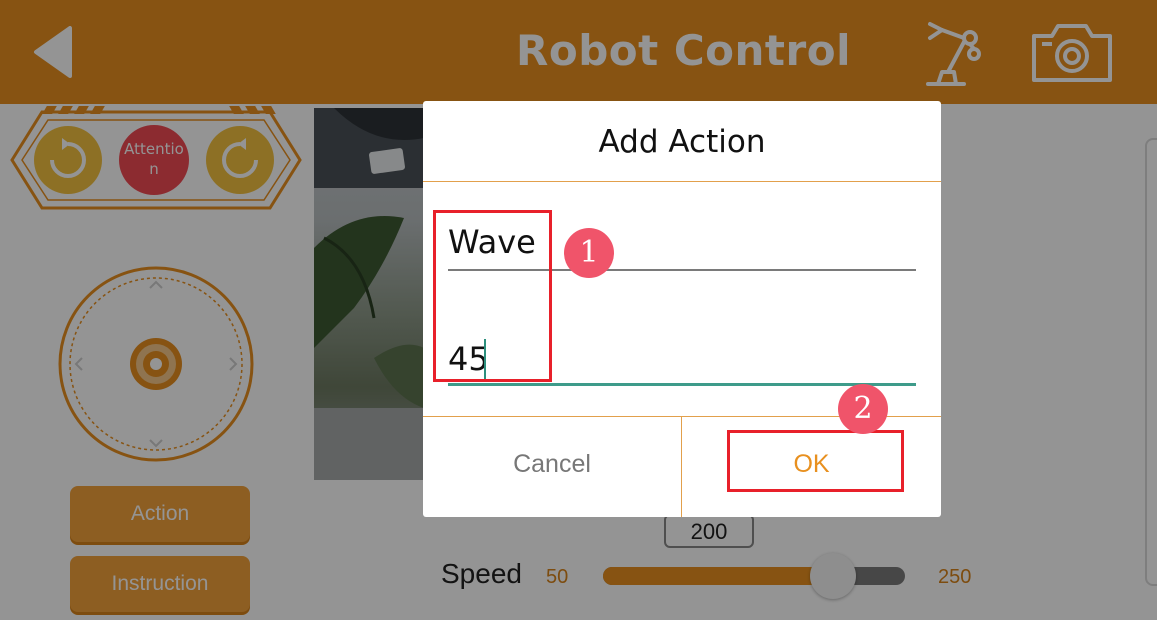 This screenshot has height=620, width=1157. What do you see at coordinates (815, 461) in the screenshot?
I see `highlight-box-ok` at bounding box center [815, 461].